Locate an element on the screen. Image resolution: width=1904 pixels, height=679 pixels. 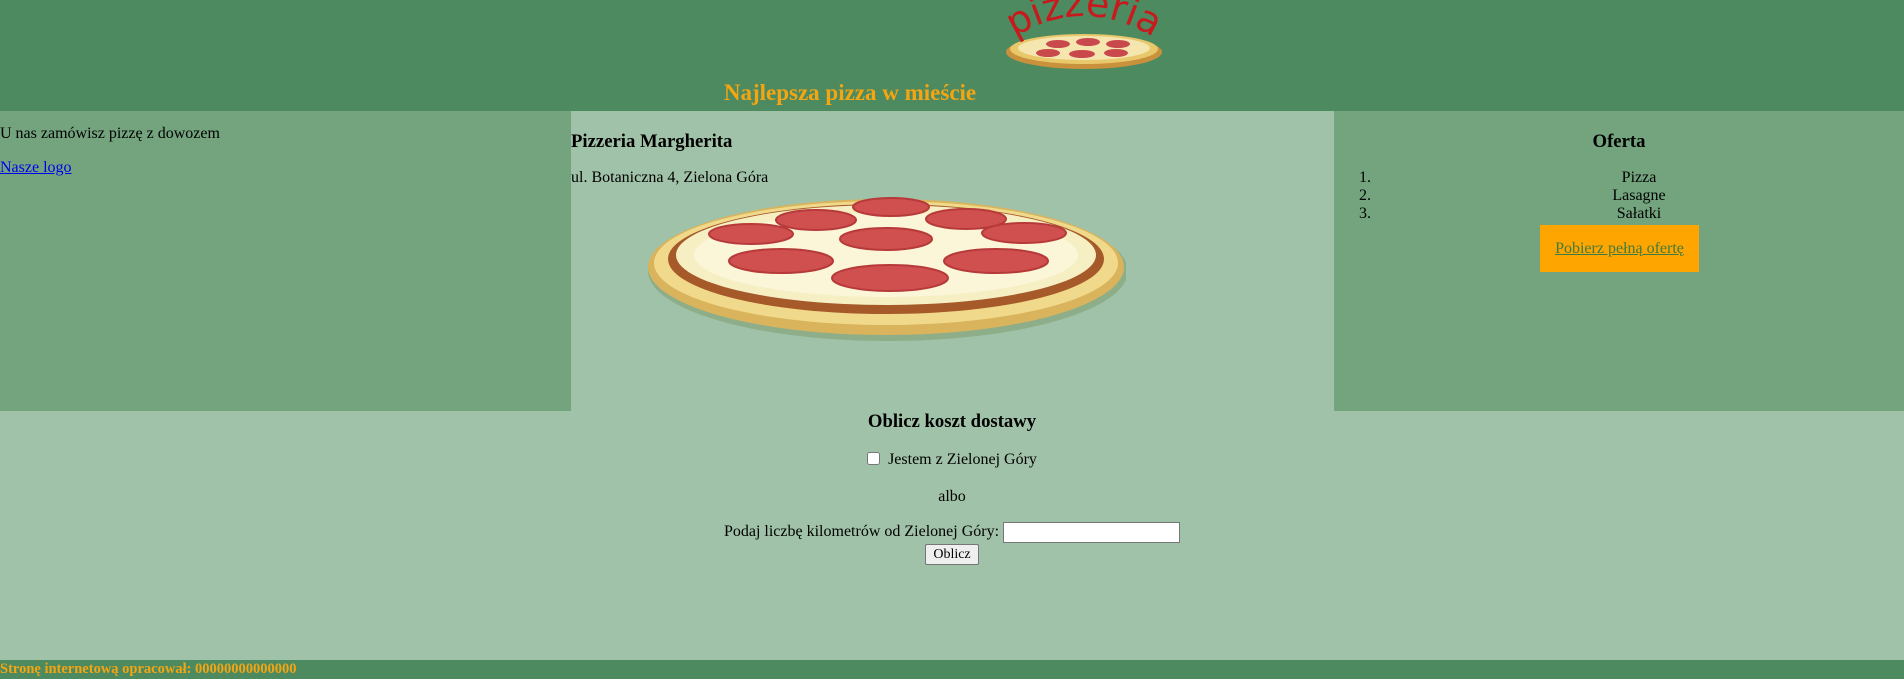
pizza-logo-image: pizzeria is located at coordinates (1084, 34).